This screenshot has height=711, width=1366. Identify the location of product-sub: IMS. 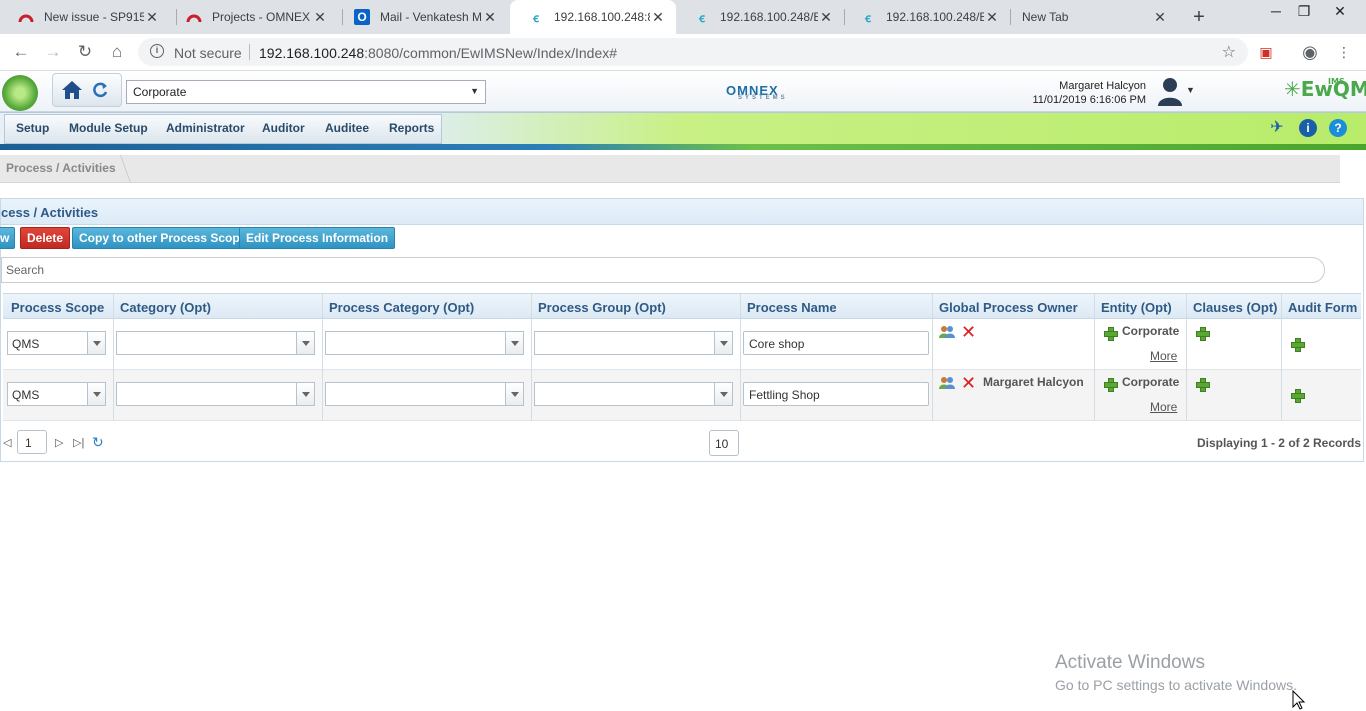
(1336, 81).